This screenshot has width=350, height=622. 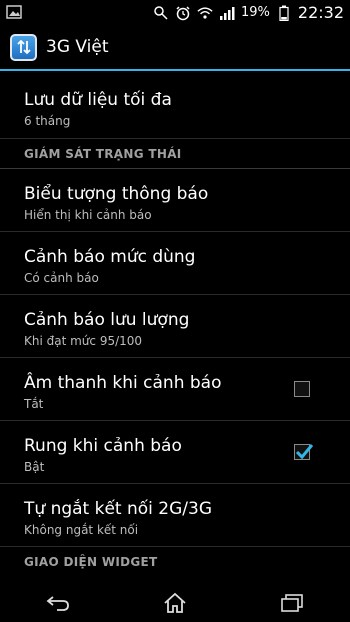 I want to click on setting-summary: Không ngắt kết nối, so click(x=81, y=530).